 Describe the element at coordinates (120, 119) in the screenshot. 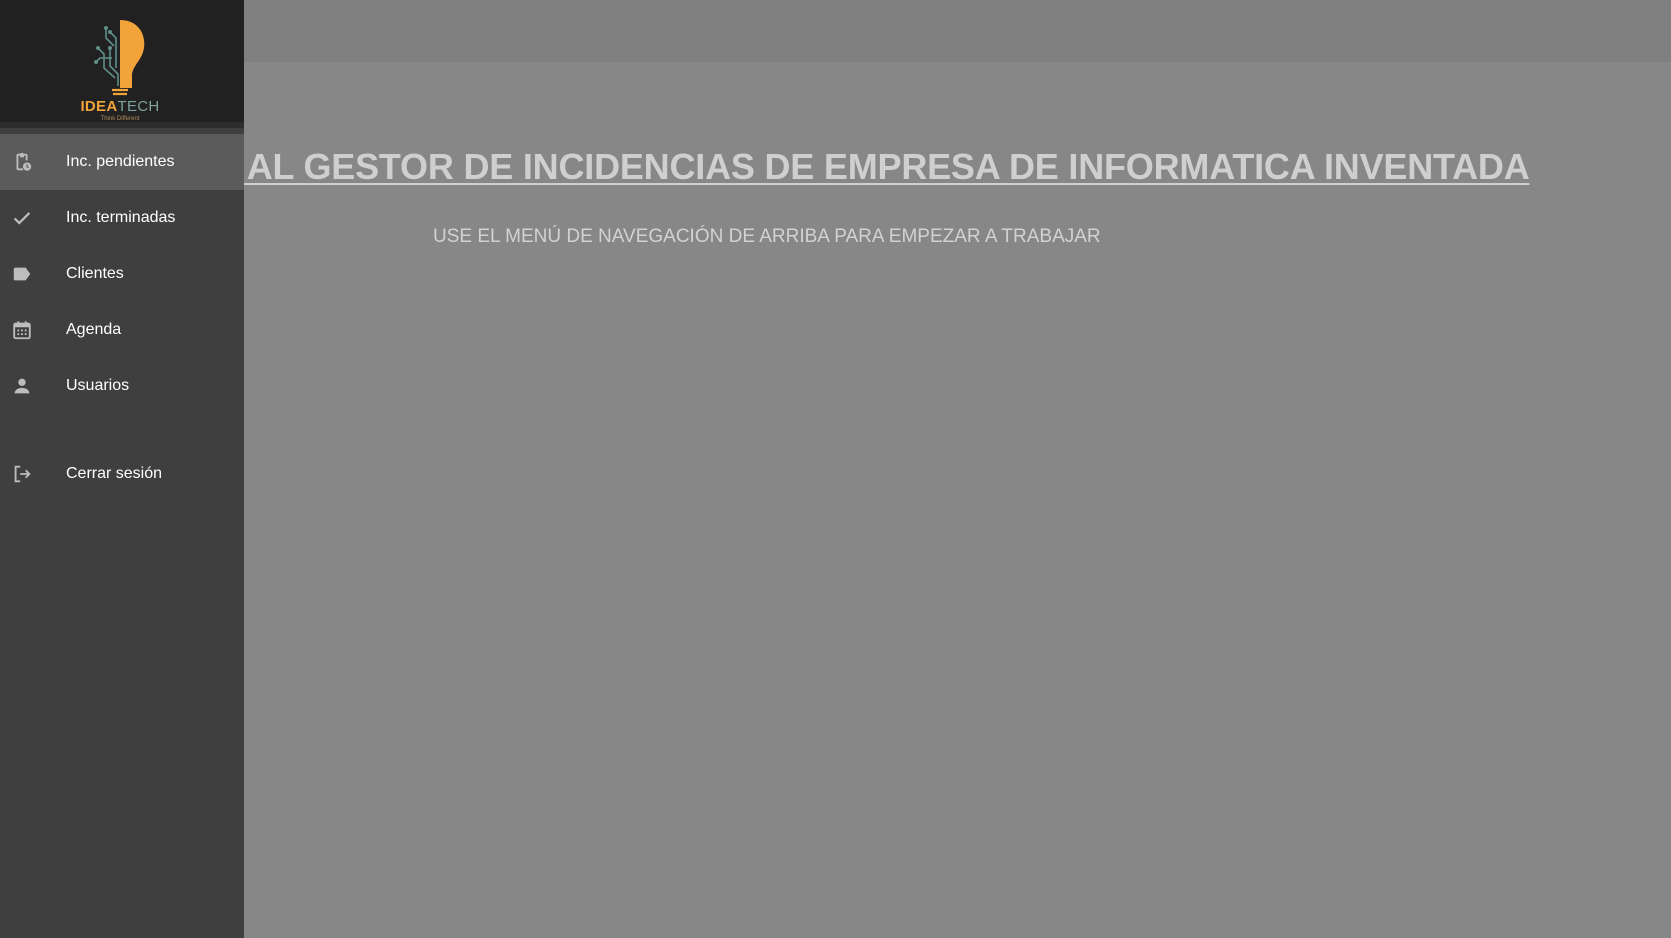

I see `brand-tagline: Think Different` at that location.